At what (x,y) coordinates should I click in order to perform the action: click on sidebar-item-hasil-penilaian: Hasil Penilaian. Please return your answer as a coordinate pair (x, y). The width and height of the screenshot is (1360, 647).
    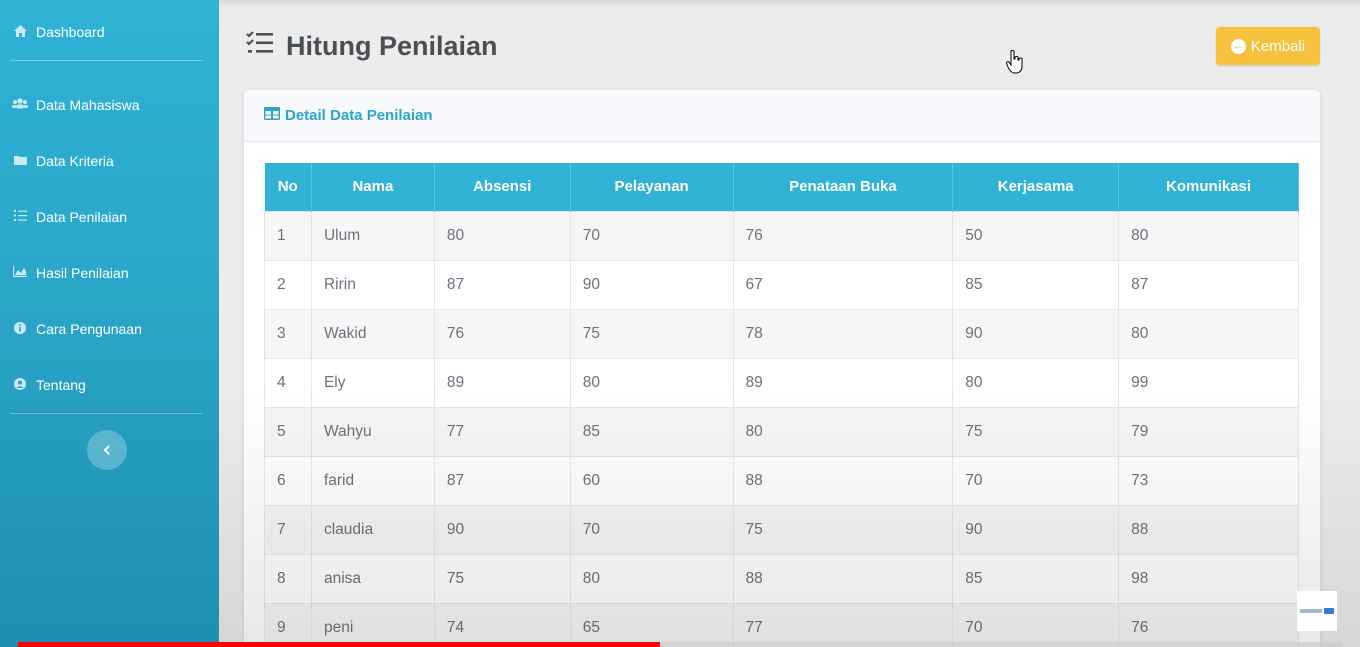
    Looking at the image, I should click on (110, 273).